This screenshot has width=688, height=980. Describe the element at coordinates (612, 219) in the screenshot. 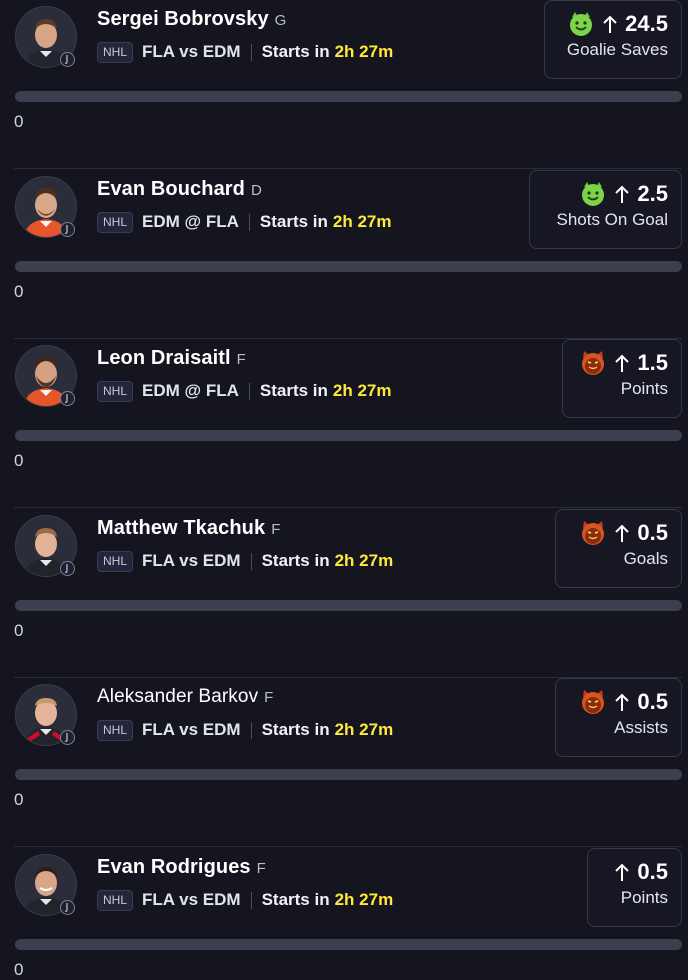

I see `prop-stat-type: Shots On Goal` at that location.